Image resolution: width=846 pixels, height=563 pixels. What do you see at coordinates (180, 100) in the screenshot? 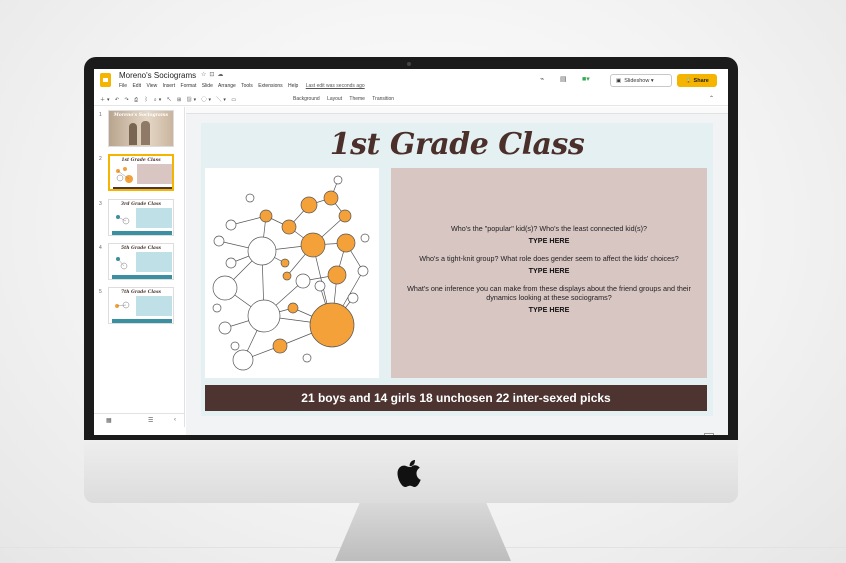
I see `textbox-icon: ⊞` at bounding box center [180, 100].